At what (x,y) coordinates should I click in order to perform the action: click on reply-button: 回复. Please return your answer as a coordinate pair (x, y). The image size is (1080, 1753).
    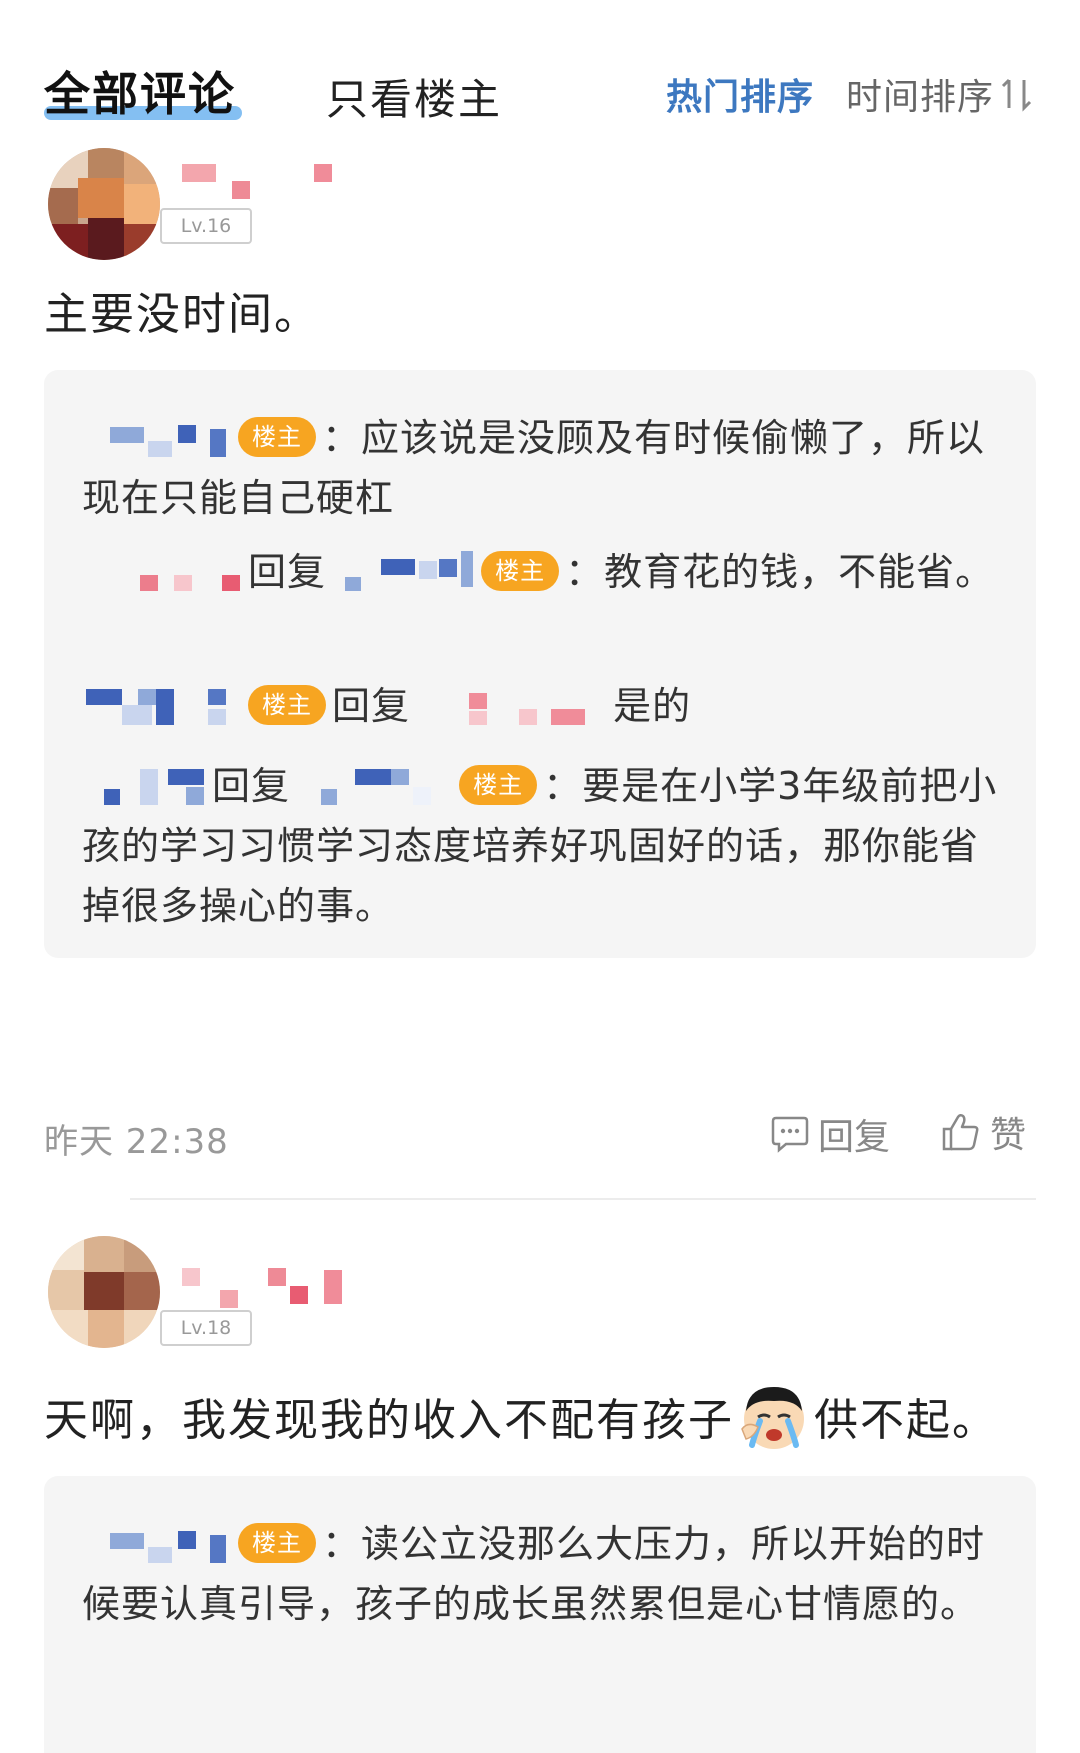
    Looking at the image, I should click on (830, 1133).